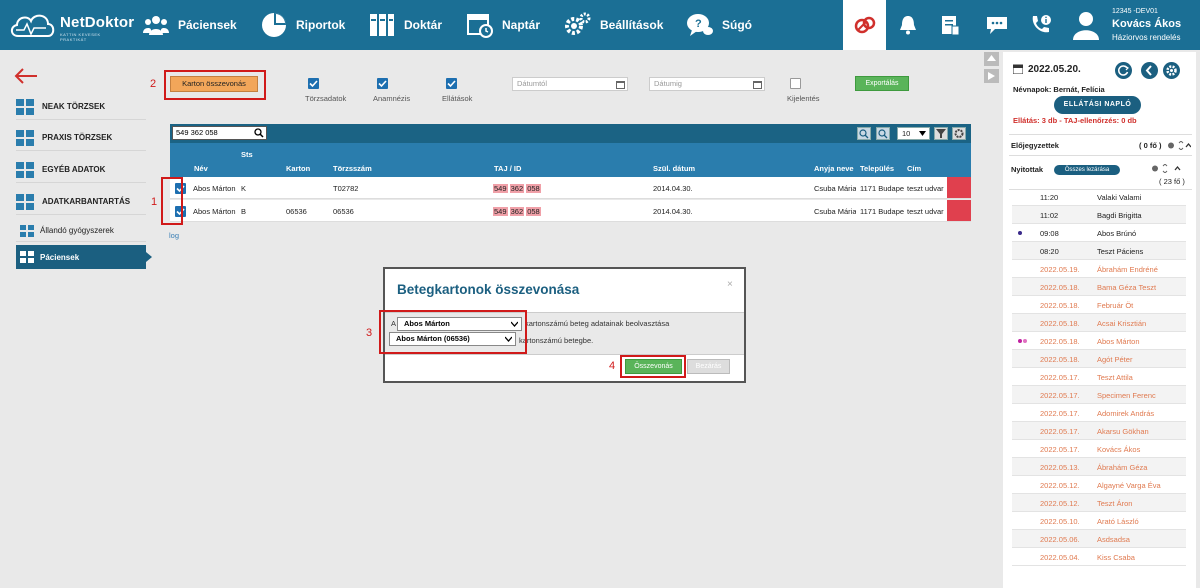  What do you see at coordinates (451, 83) in the screenshot?
I see `ellatasok-checkbox` at bounding box center [451, 83].